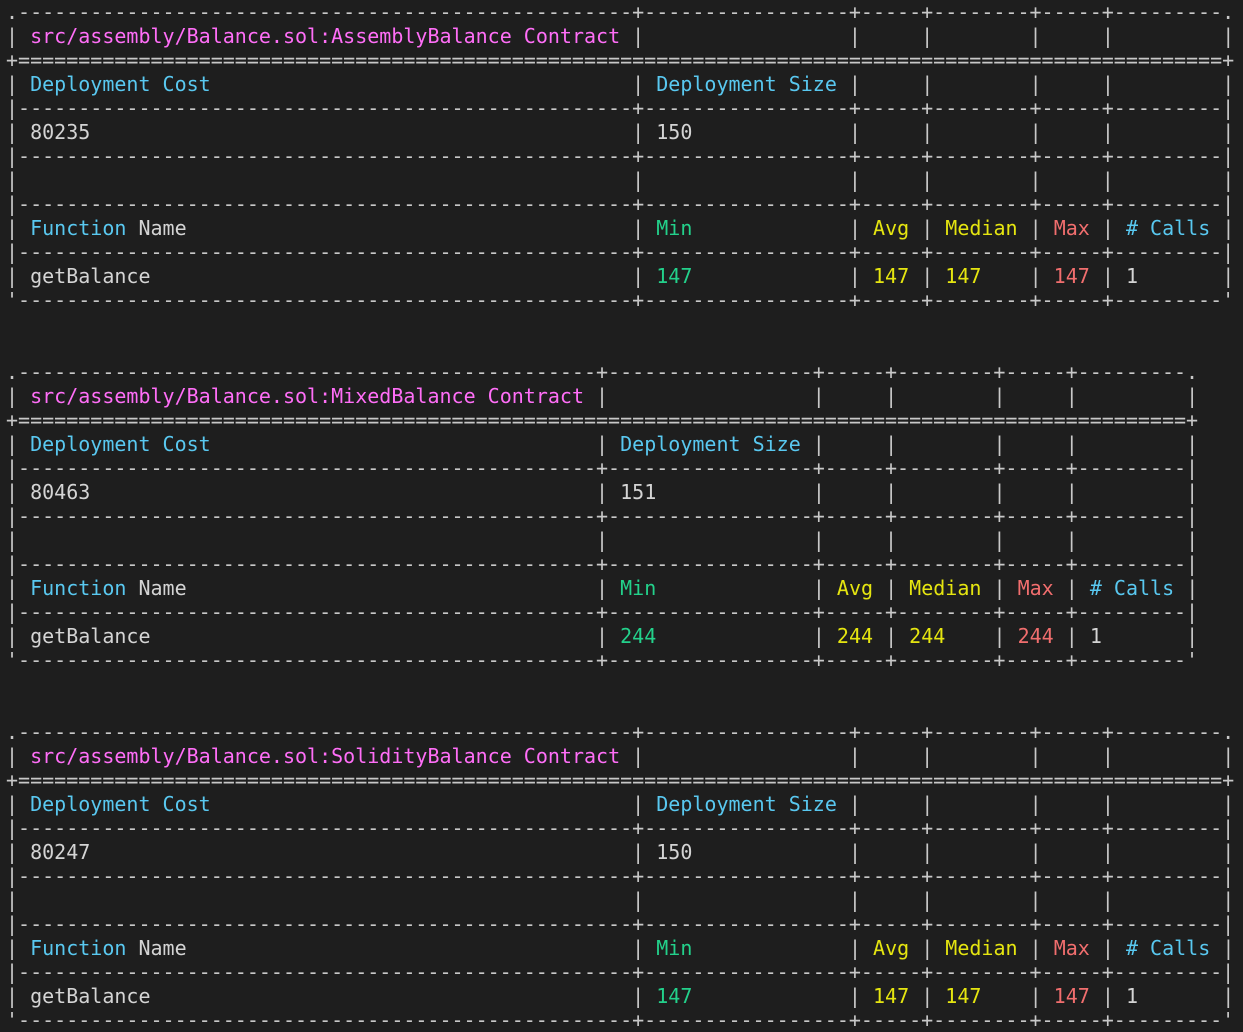 This screenshot has height=1032, width=1243. What do you see at coordinates (120, 444) in the screenshot?
I see `deployment-cost-header: Deployment Cost` at bounding box center [120, 444].